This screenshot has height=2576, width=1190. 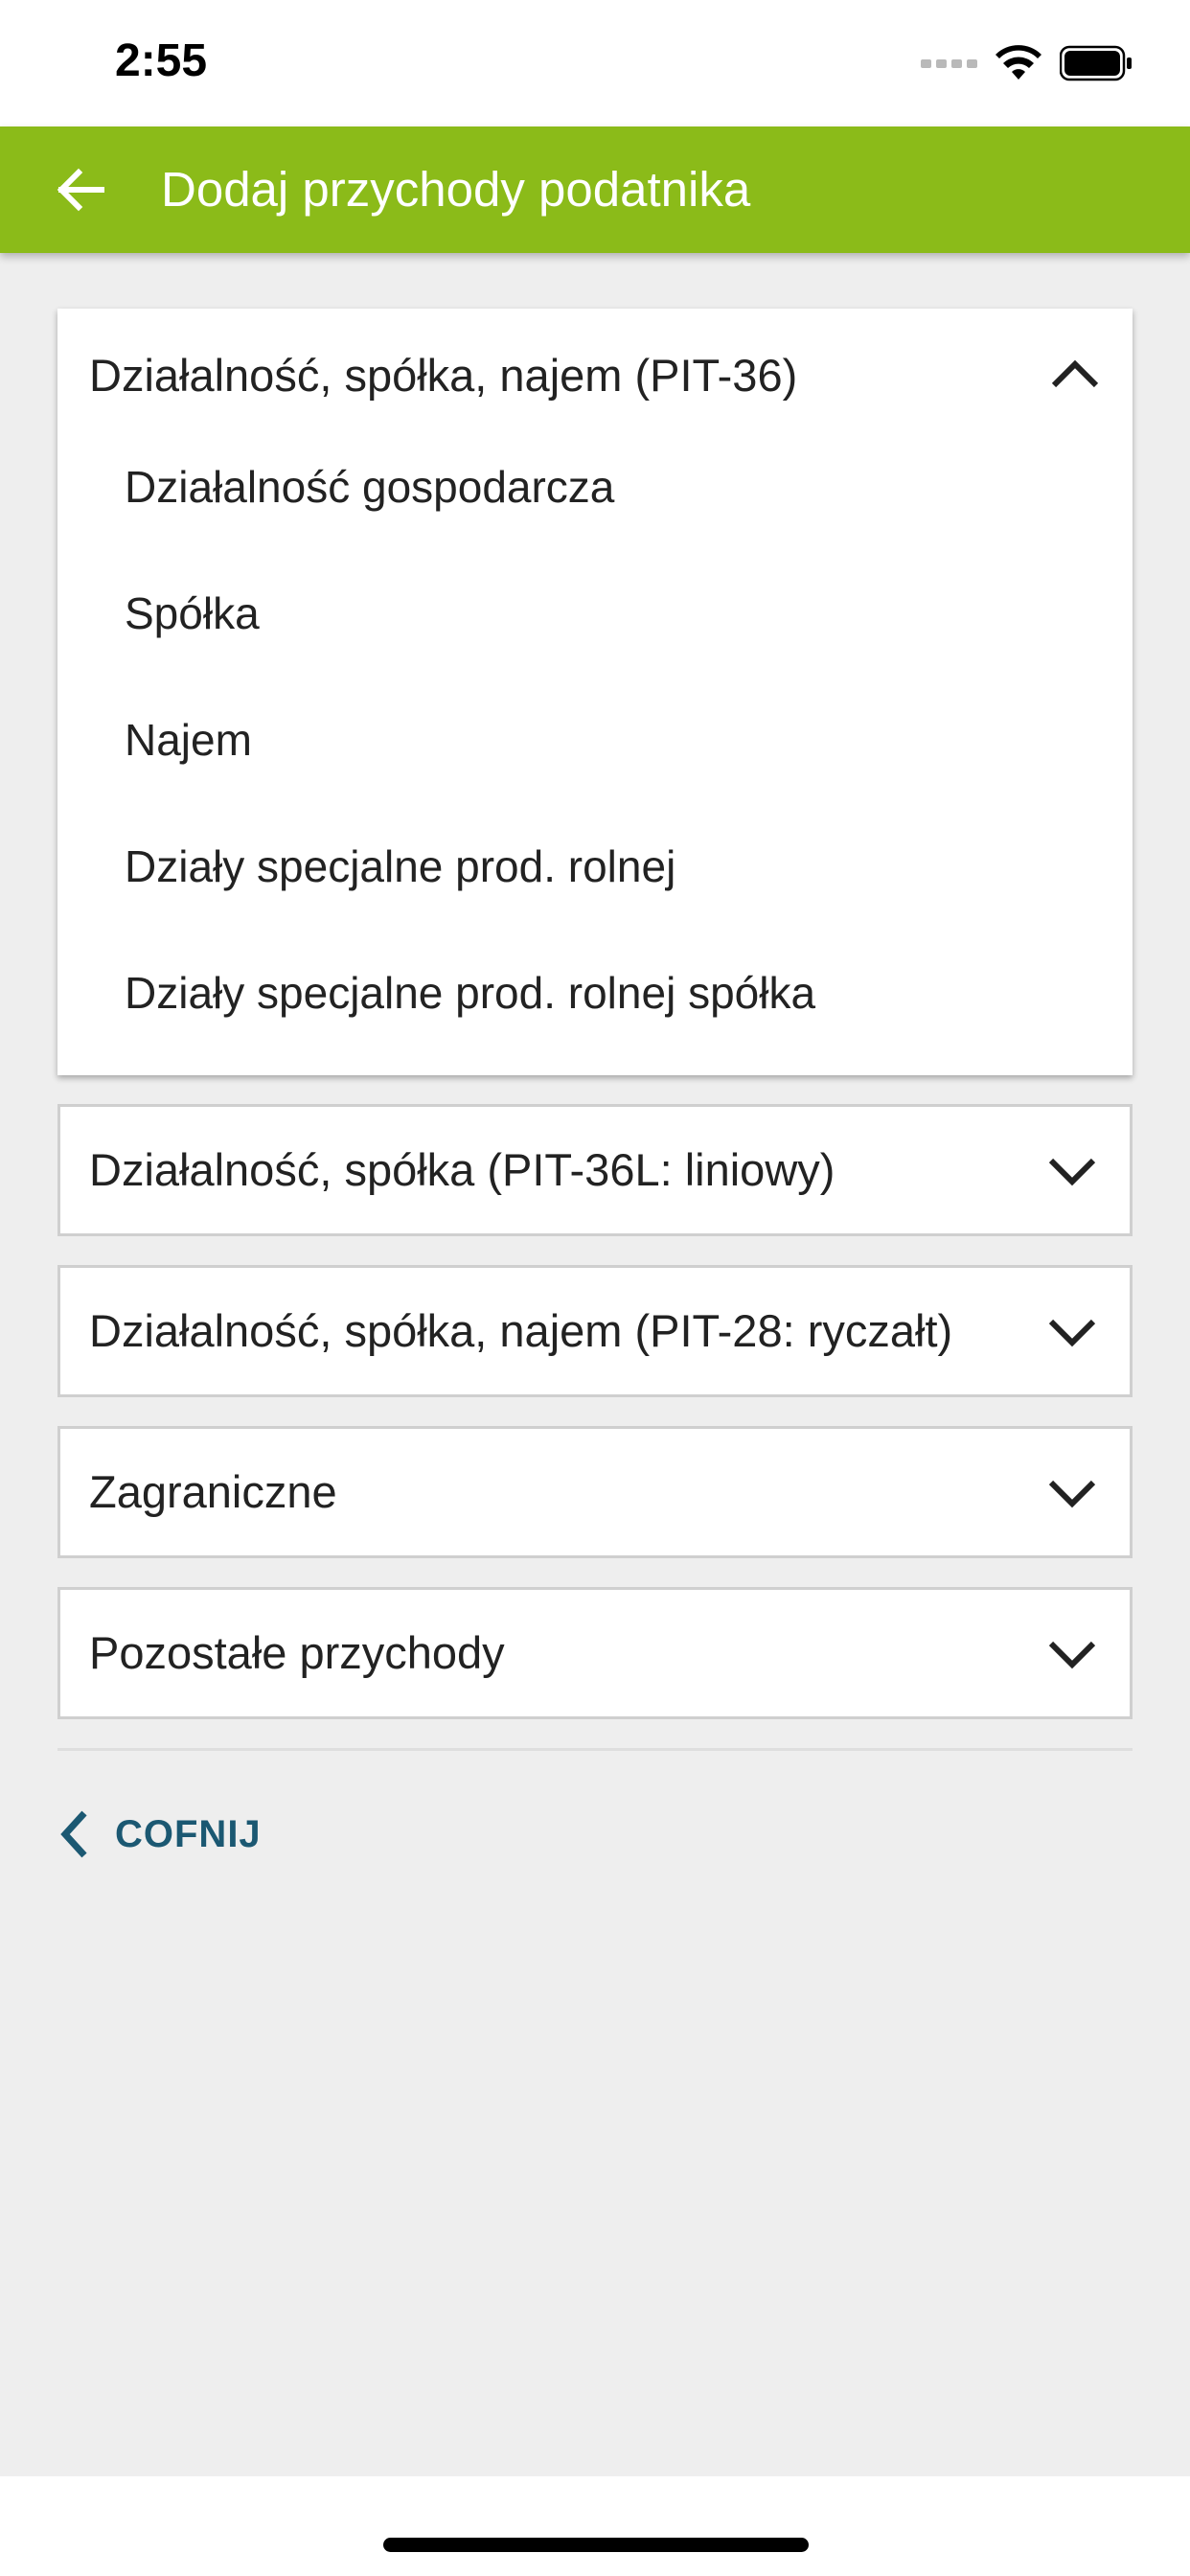 What do you see at coordinates (604, 993) in the screenshot?
I see `list-item-dzialy-specjalne-spolka: Działy specjalne prod. rolnej spółka` at bounding box center [604, 993].